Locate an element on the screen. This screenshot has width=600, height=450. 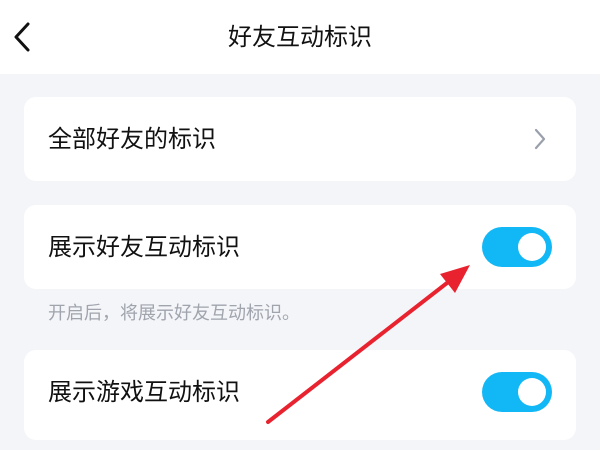
row-label: 全部好友的标识 is located at coordinates (132, 139).